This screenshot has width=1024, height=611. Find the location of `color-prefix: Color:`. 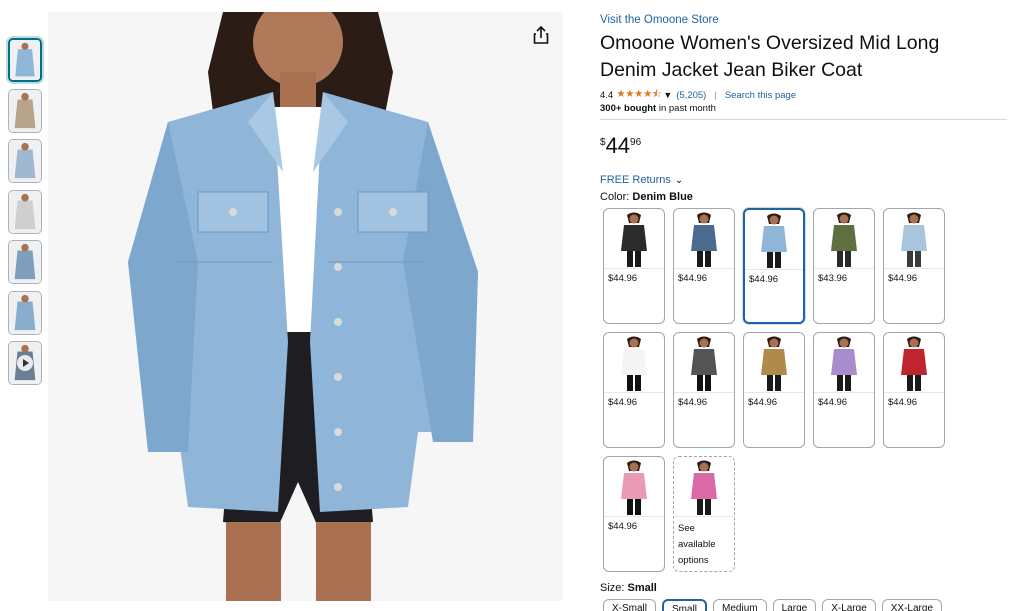

color-prefix: Color: is located at coordinates (616, 197).